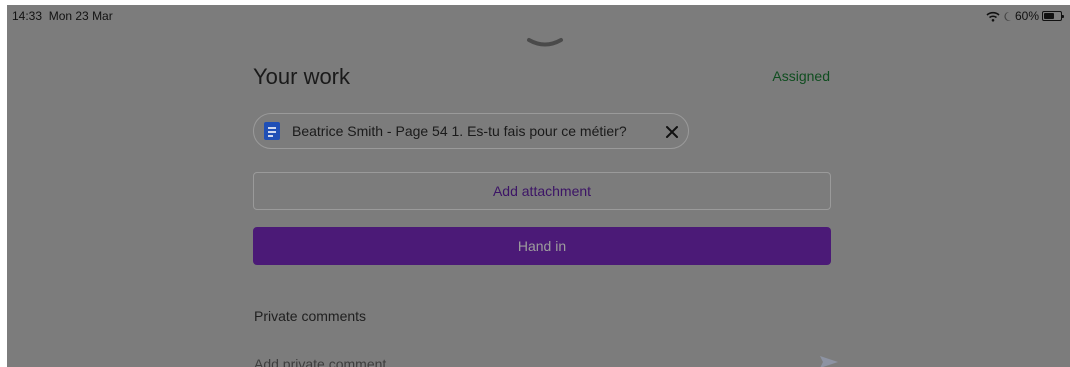 The width and height of the screenshot is (1070, 367). I want to click on add-attachment-button: Add attachment, so click(542, 191).